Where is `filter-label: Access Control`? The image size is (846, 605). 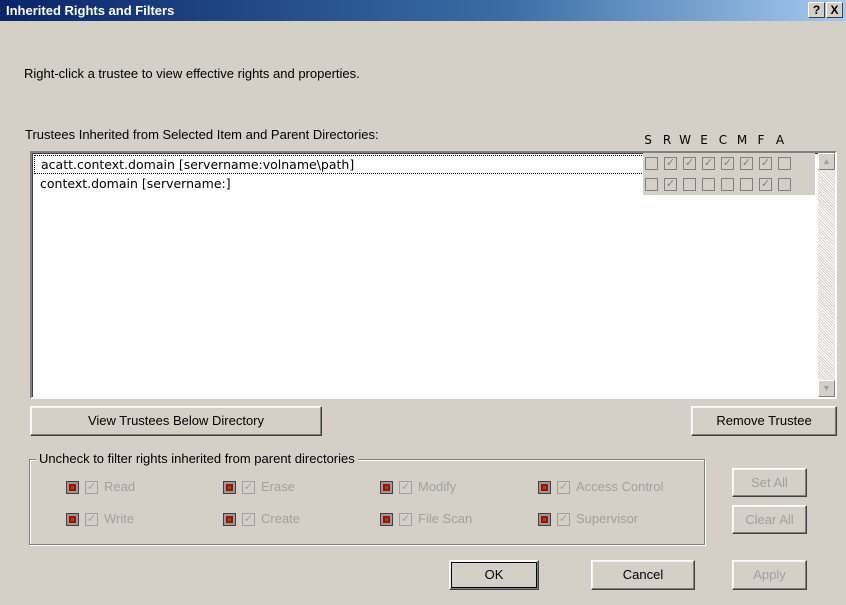 filter-label: Access Control is located at coordinates (620, 486).